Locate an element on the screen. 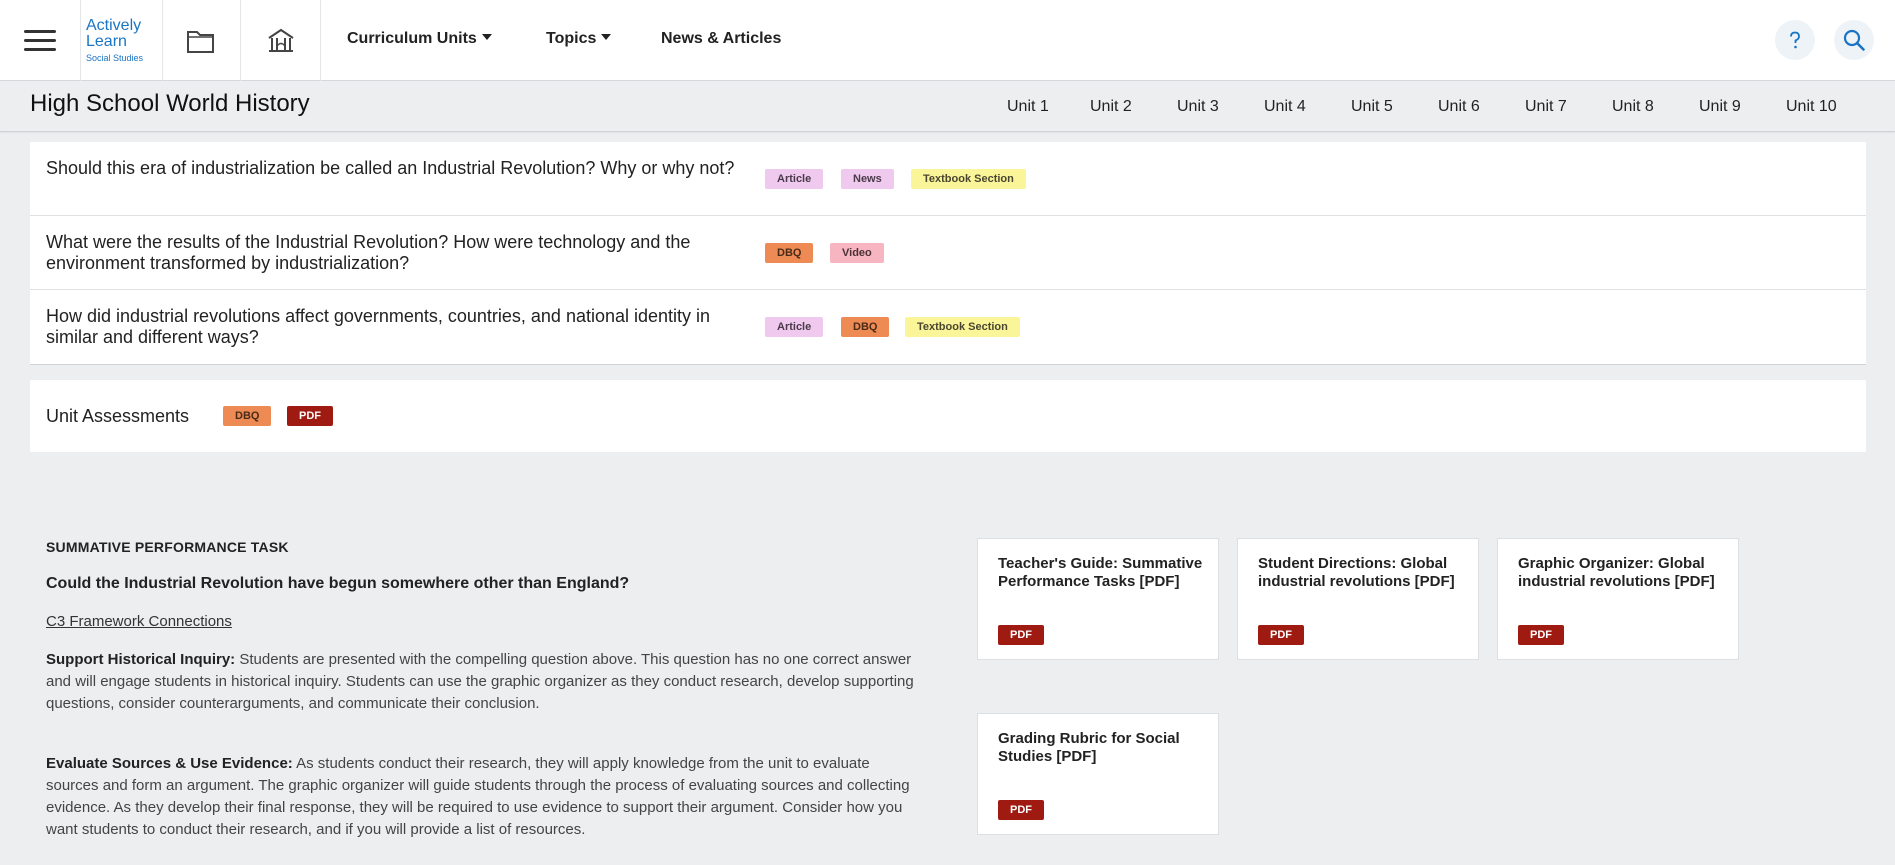  news-articles-link: News & Articles is located at coordinates (721, 39).